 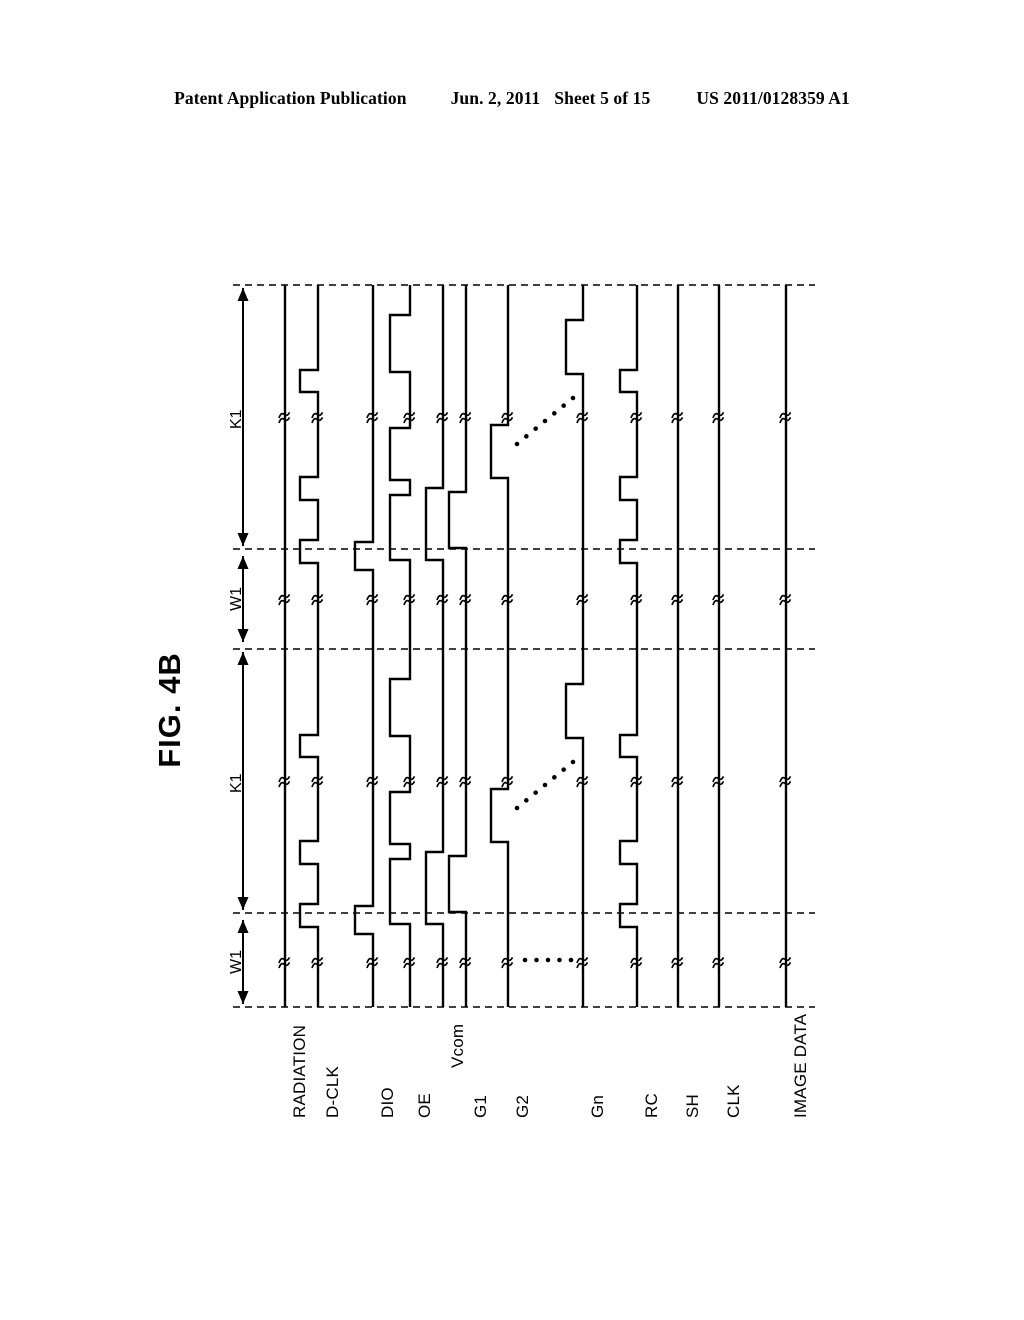 I want to click on signal-label-rc: RC, so click(x=651, y=1105).